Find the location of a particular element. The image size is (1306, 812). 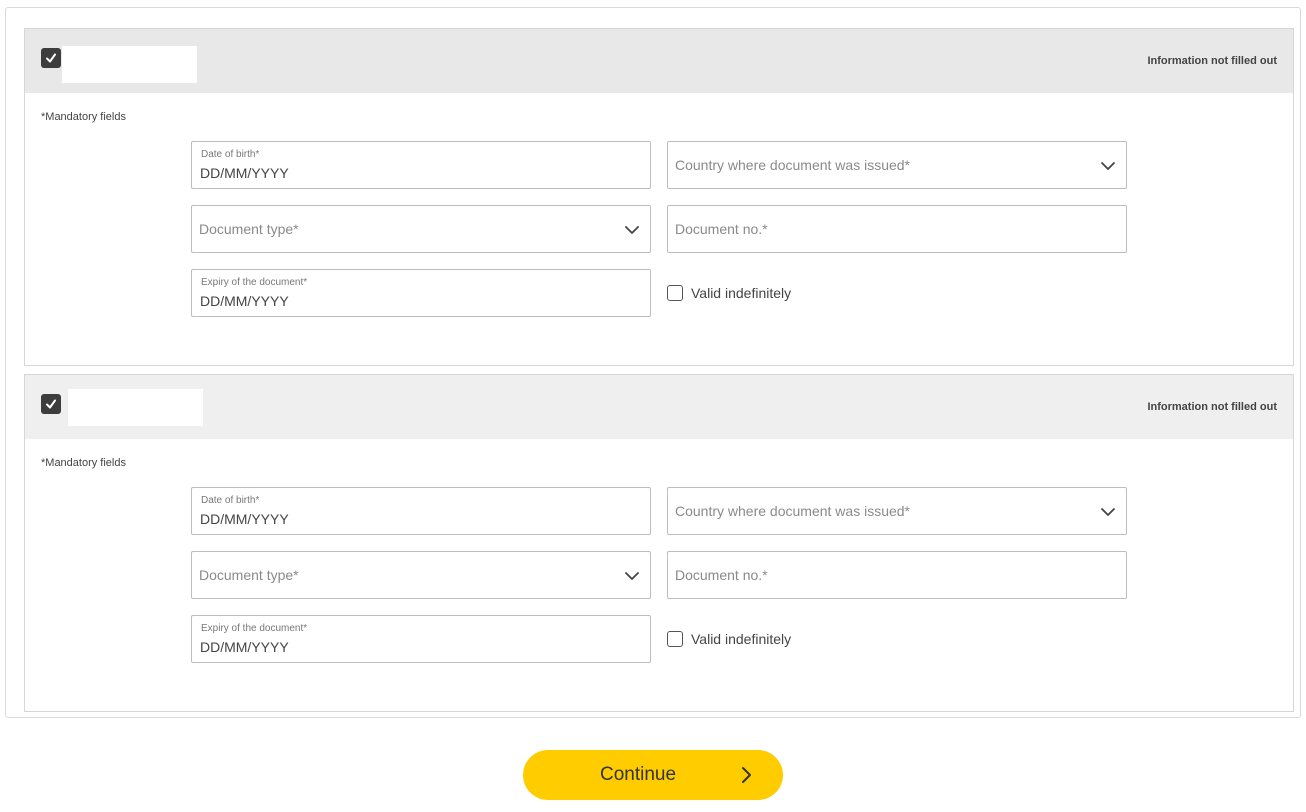

continue-button: Continue is located at coordinates (653, 775).